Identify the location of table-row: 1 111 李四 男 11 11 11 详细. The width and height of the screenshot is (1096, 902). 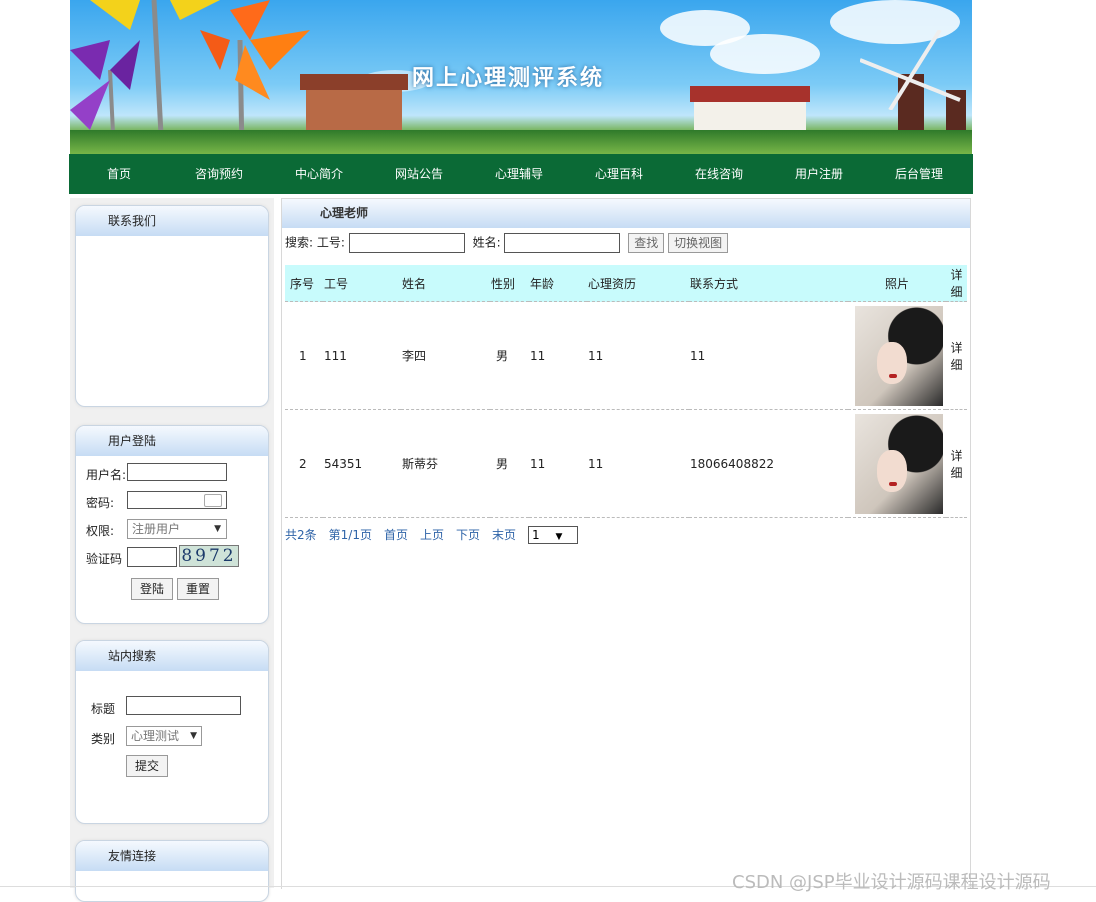
(626, 355).